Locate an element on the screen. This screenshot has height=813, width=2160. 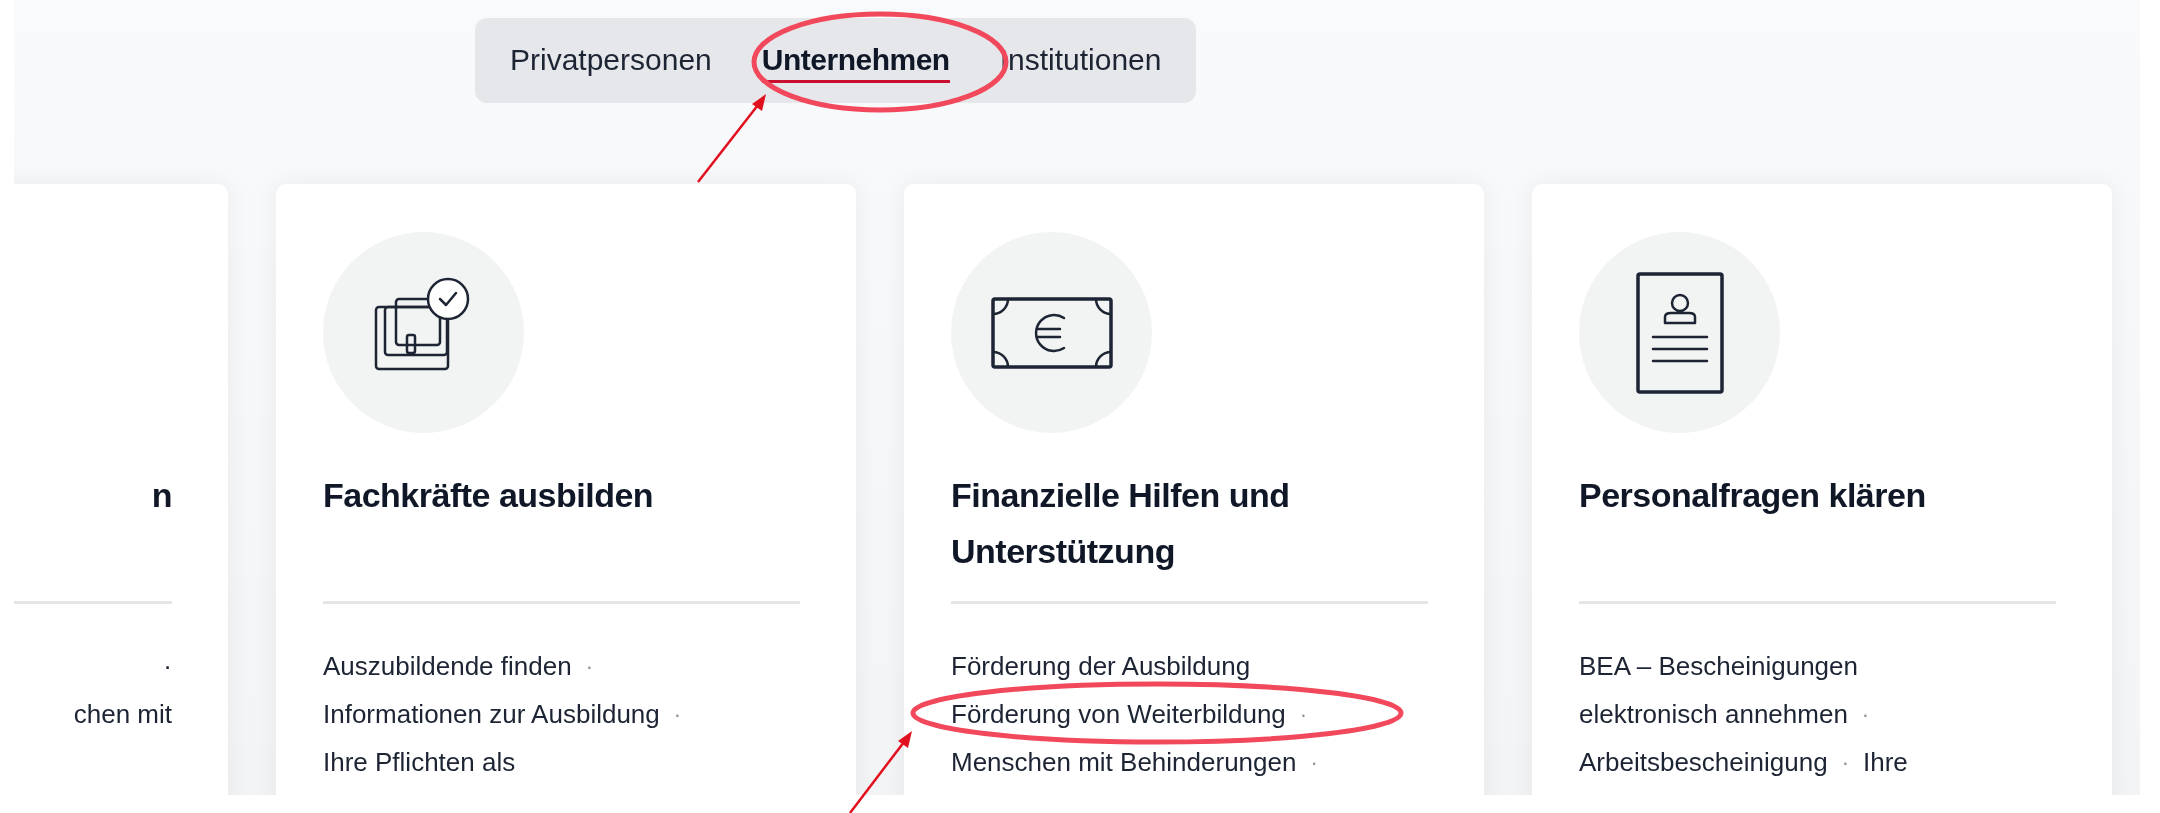
link: Informationen zur Ausbildung is located at coordinates (491, 714).